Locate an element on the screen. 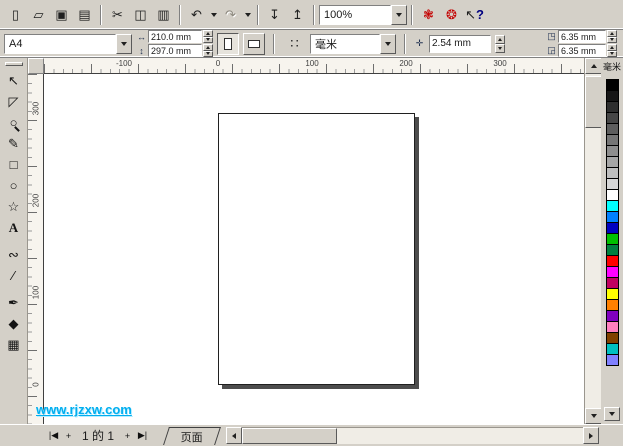 Image resolution: width=623 pixels, height=446 pixels. scroll-down-button is located at coordinates (593, 416).